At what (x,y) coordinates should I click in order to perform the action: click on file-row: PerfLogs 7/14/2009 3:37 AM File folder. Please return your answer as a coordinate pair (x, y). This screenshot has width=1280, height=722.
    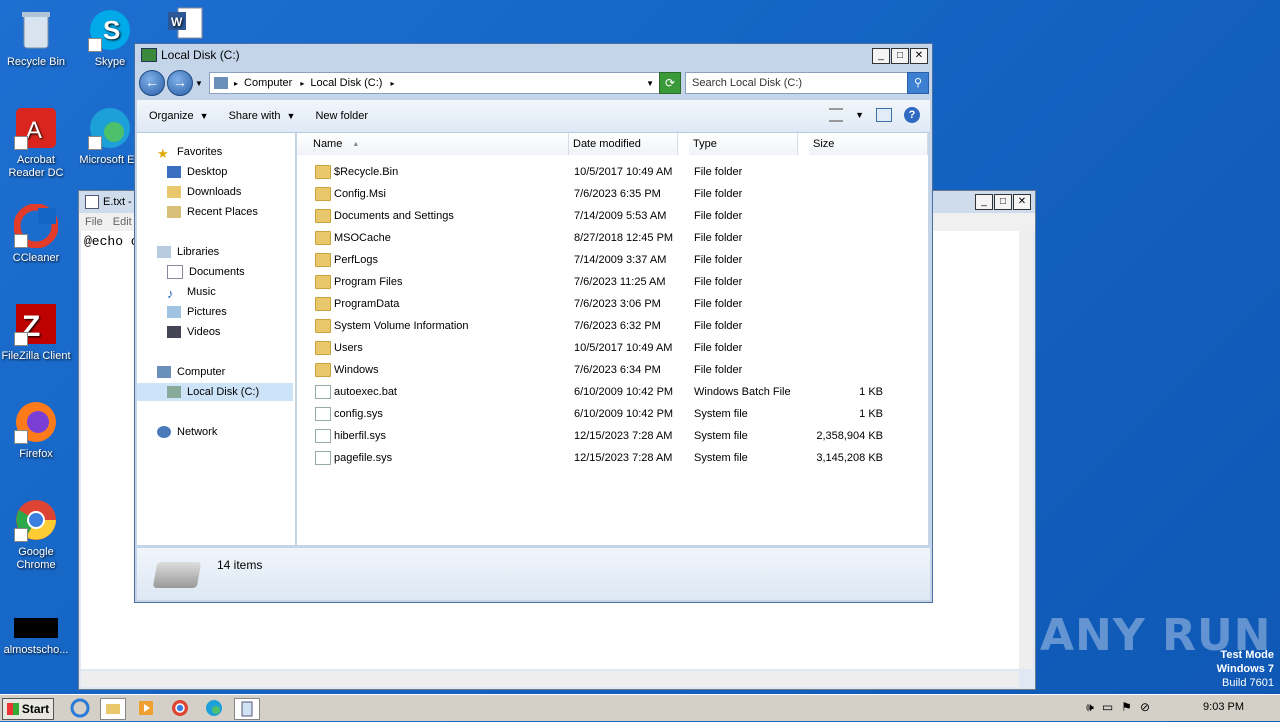
    Looking at the image, I should click on (612, 260).